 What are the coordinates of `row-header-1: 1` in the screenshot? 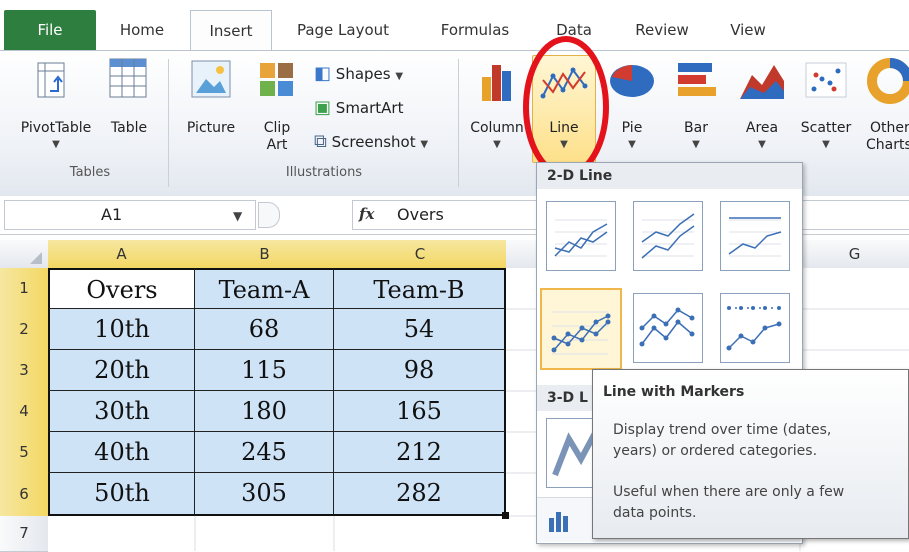 It's located at (24, 289).